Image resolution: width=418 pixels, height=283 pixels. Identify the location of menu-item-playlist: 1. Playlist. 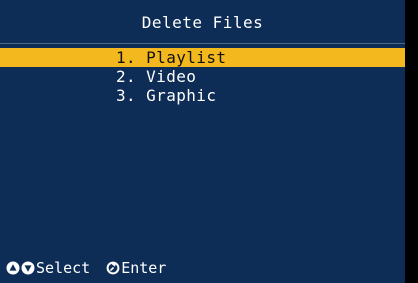
(202, 57).